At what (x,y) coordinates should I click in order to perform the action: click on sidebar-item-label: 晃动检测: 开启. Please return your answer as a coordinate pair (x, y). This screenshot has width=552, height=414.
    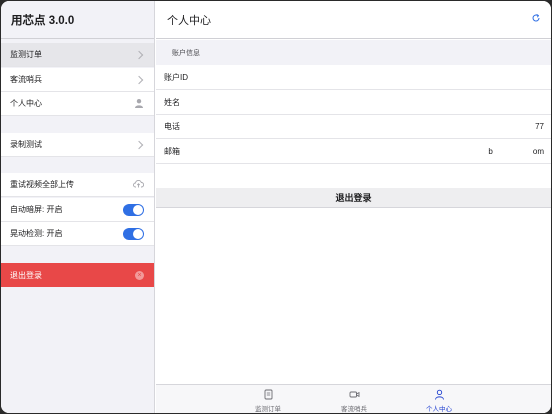
    Looking at the image, I should click on (36, 233).